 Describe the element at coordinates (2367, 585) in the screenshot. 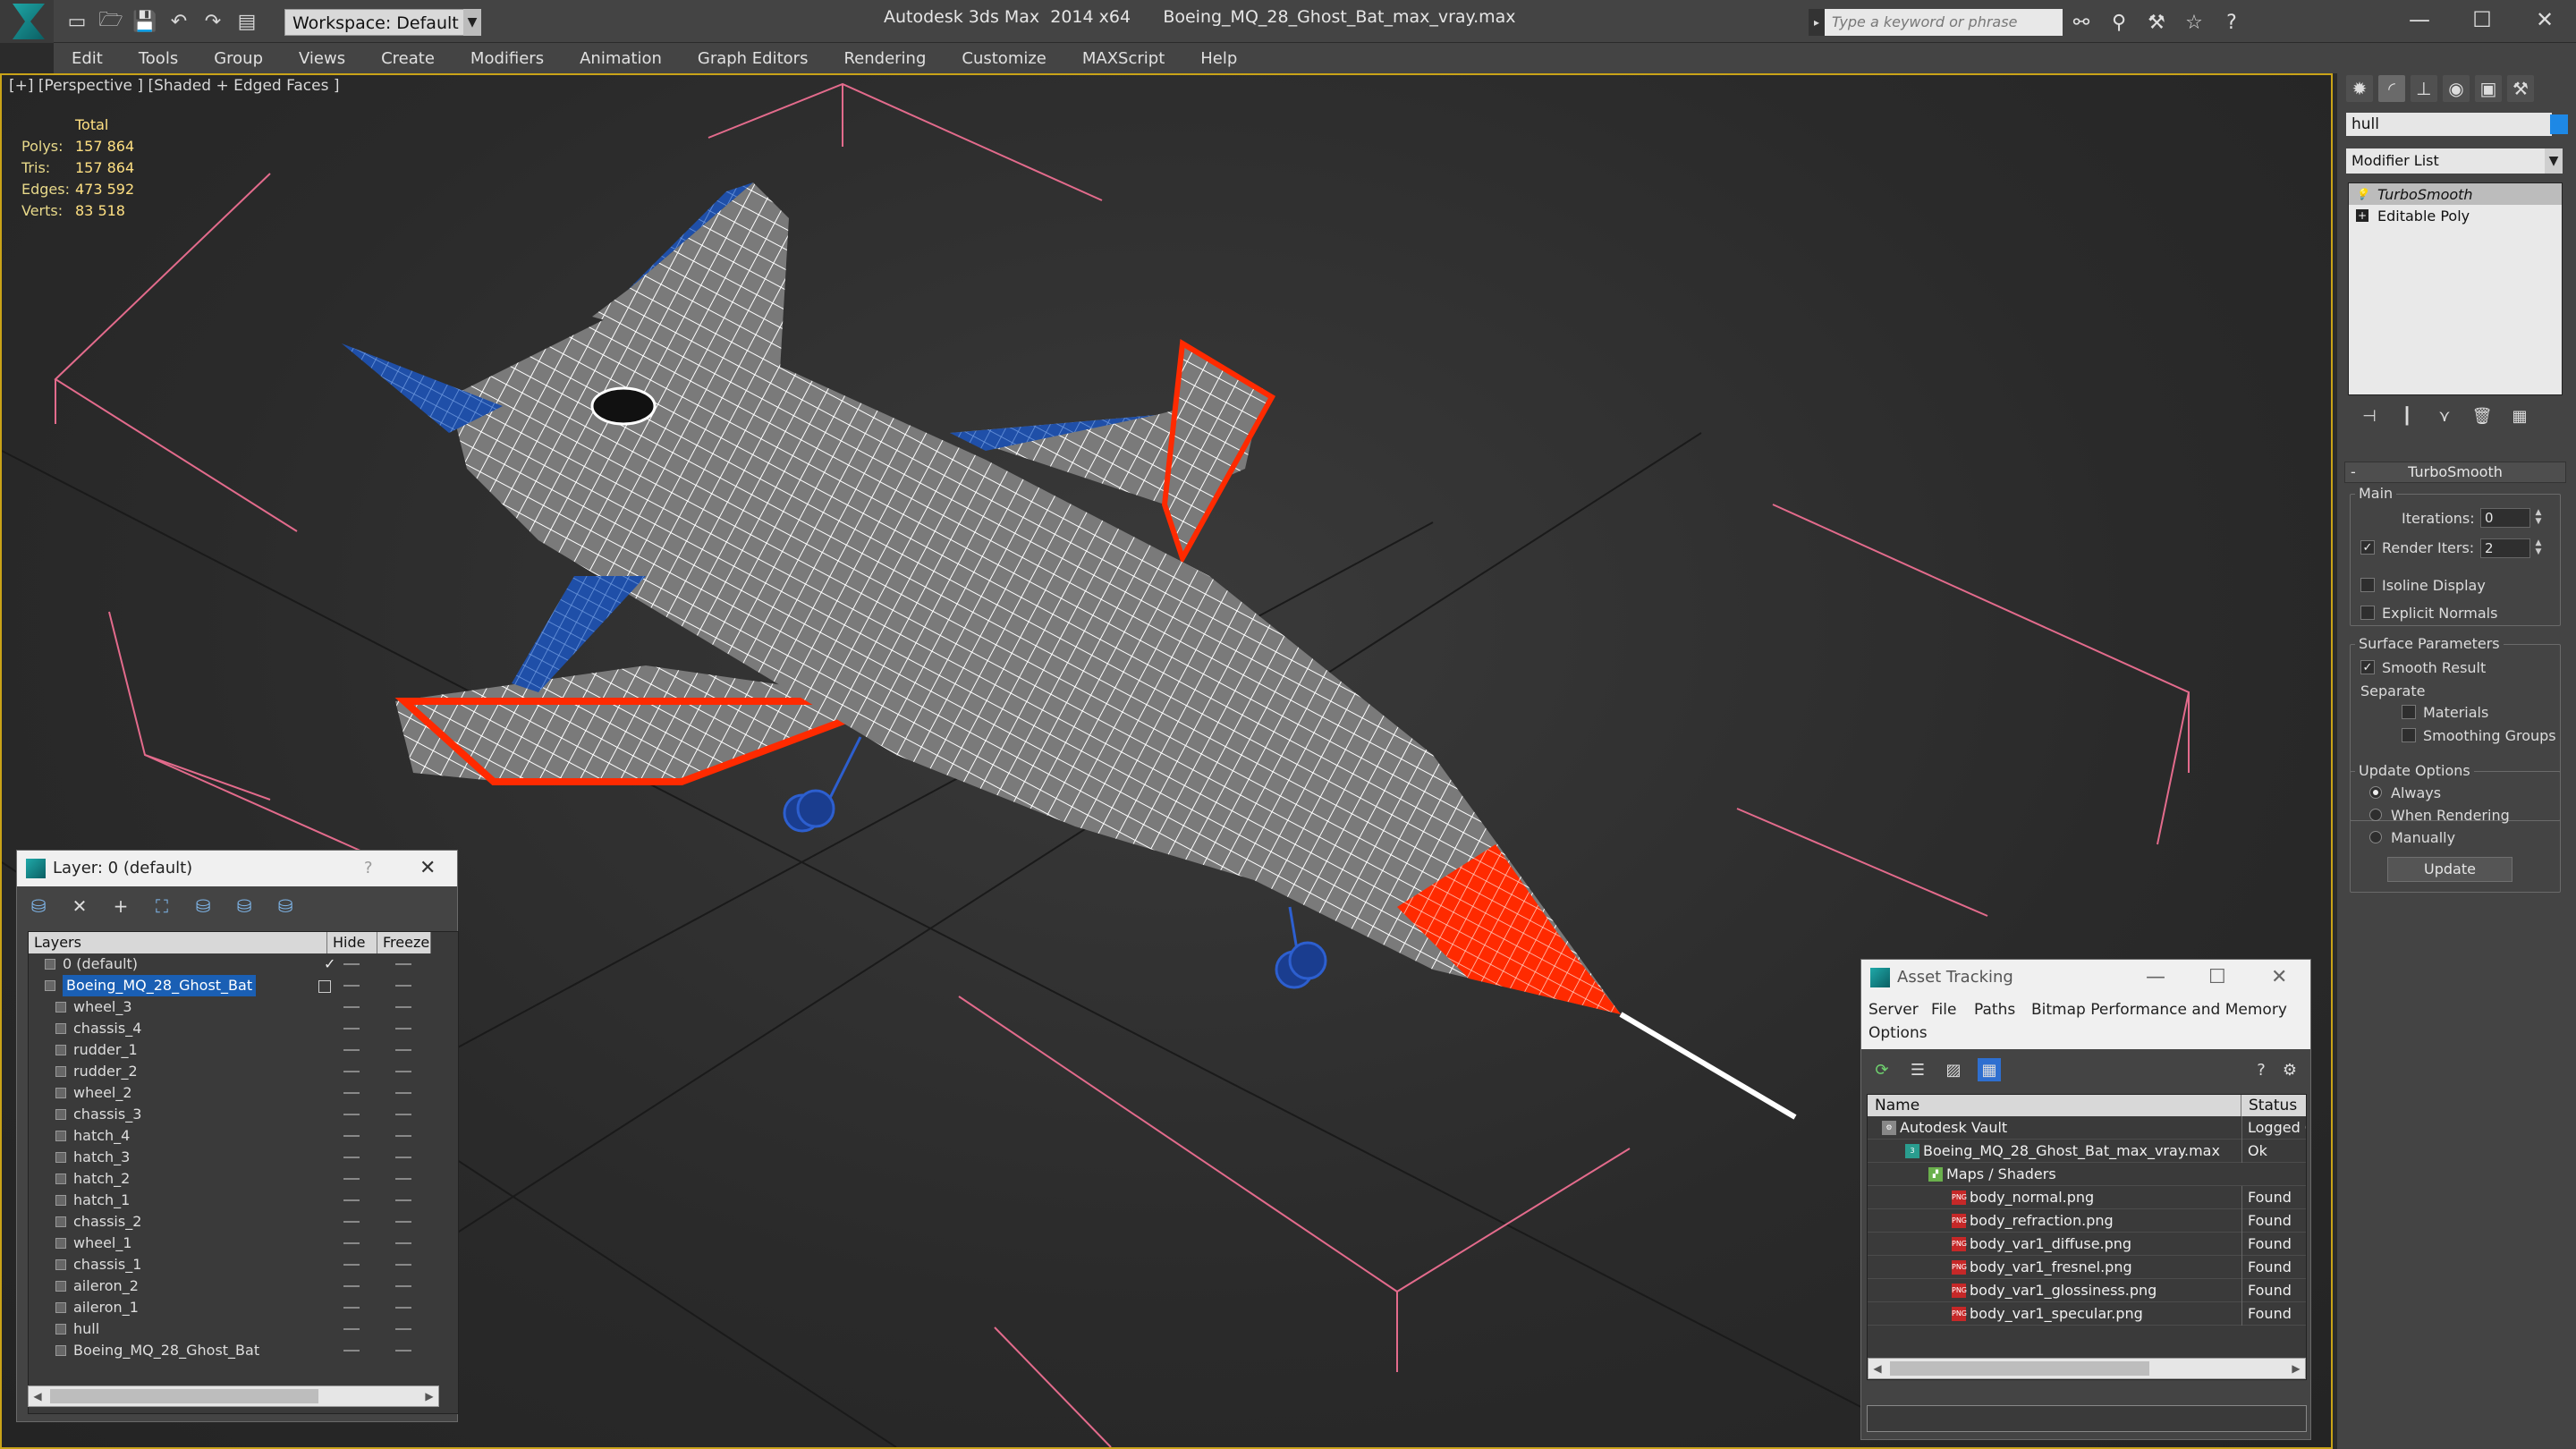

I see `isoline-display-checkbox` at that location.